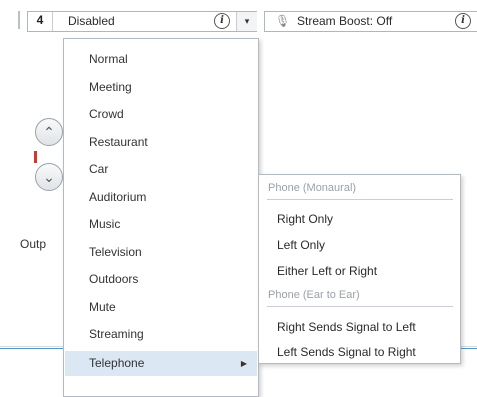  Describe the element at coordinates (115, 252) in the screenshot. I see `menu-item-label: Television` at that location.